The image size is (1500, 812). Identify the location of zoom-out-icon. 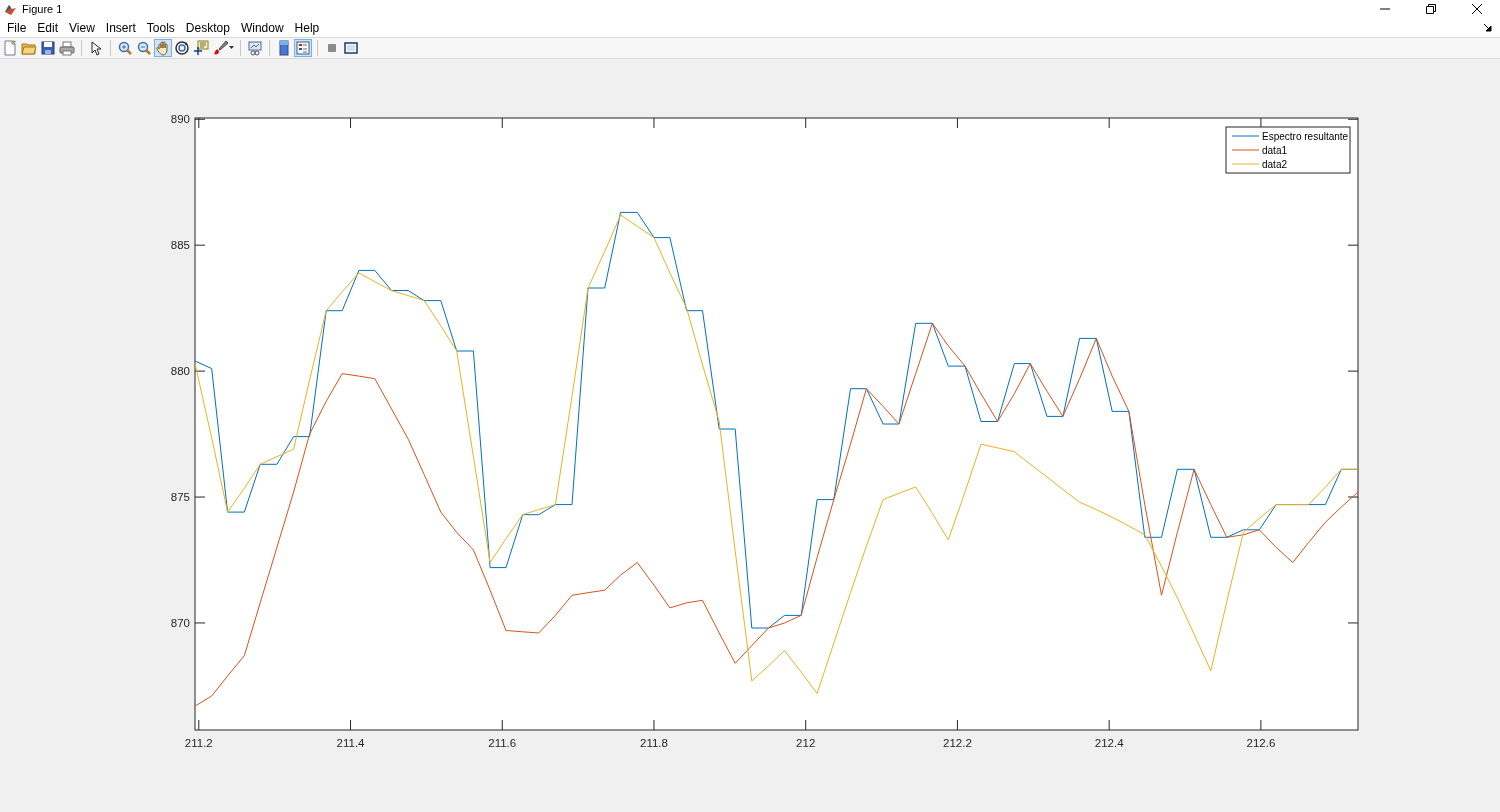
(144, 48).